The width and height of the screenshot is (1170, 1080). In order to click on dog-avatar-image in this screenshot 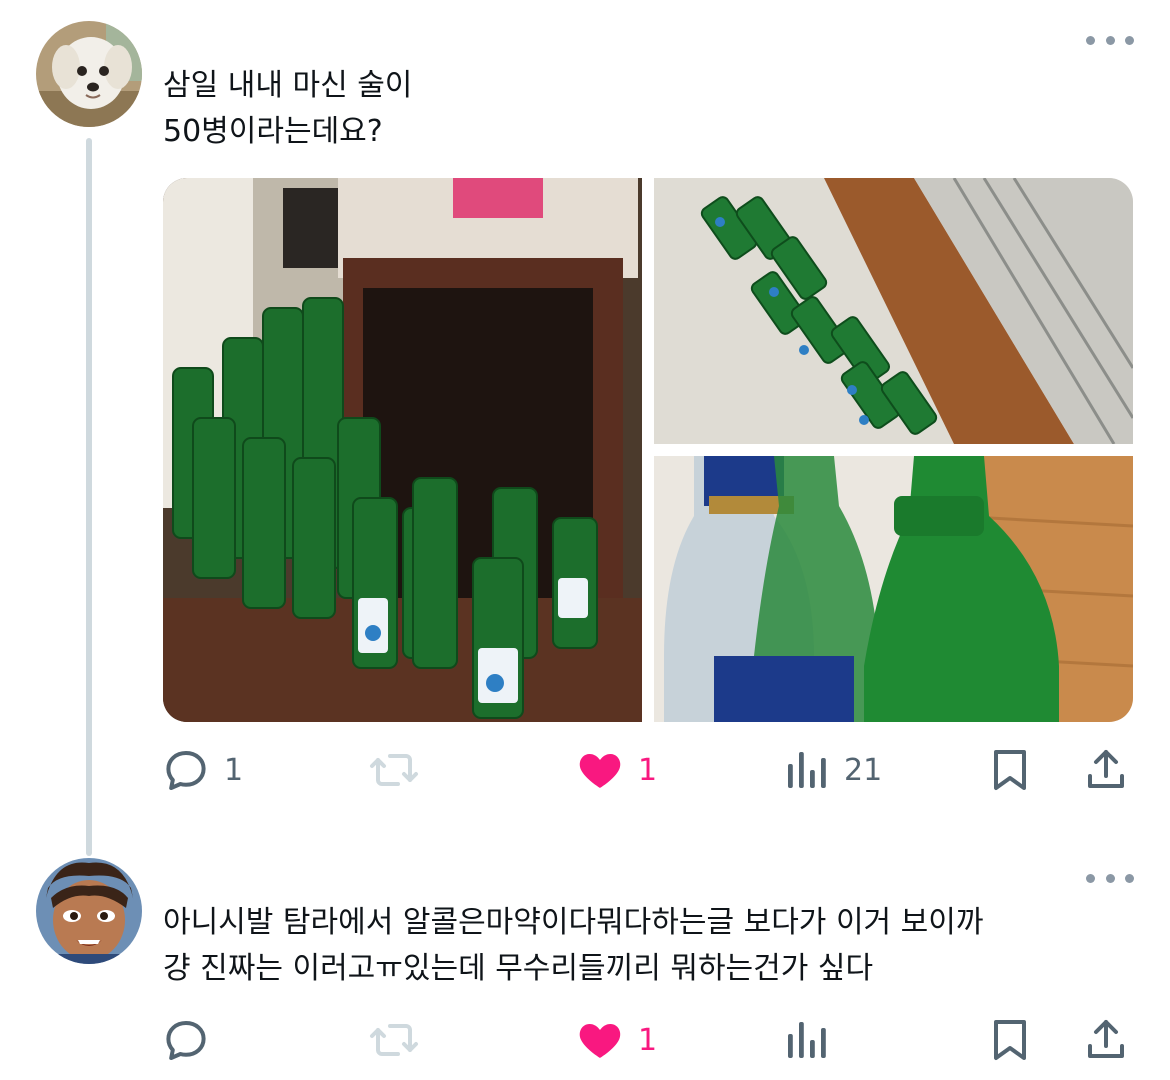, I will do `click(89, 74)`.